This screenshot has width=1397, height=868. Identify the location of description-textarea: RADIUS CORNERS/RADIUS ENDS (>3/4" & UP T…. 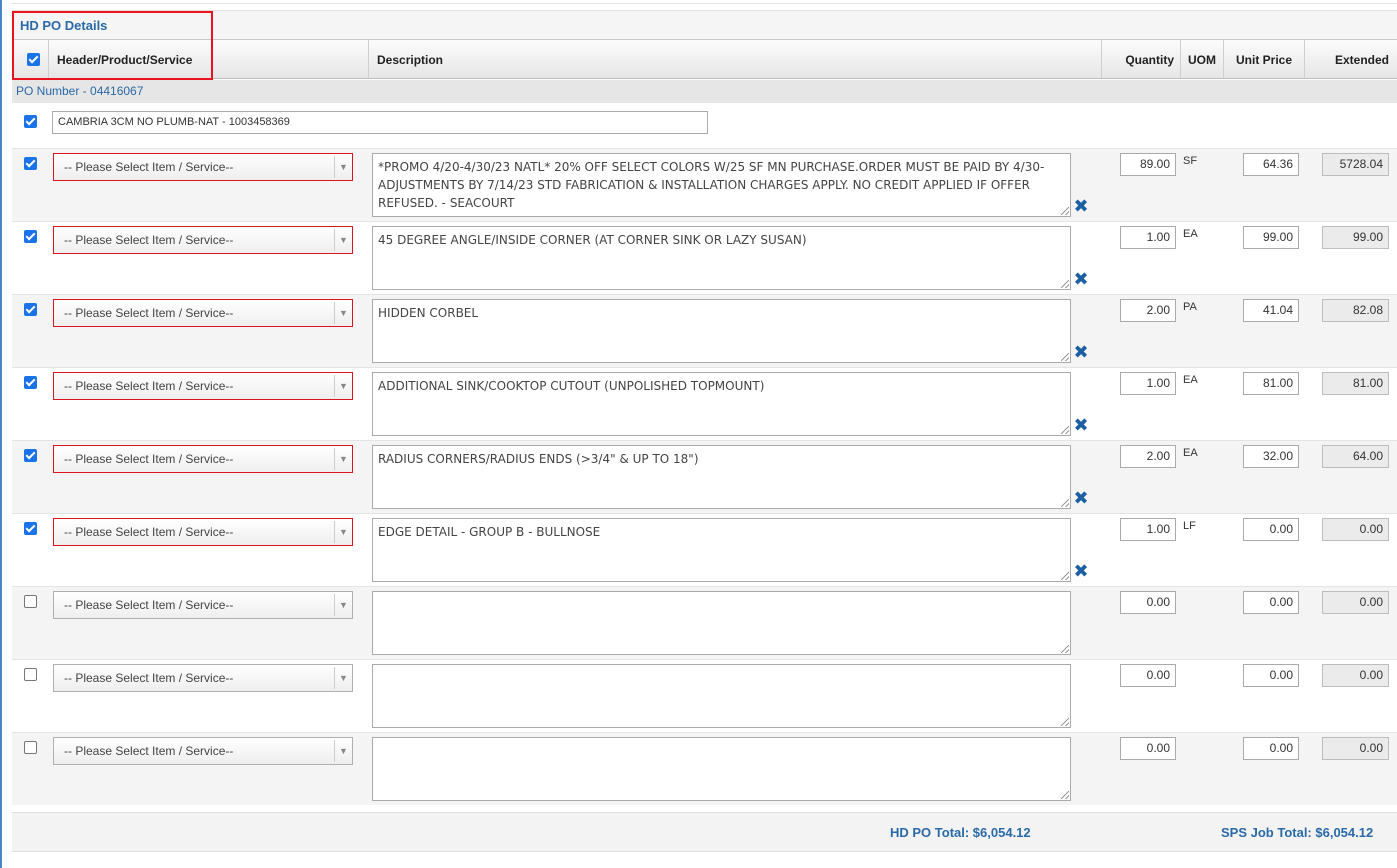
(721, 477).